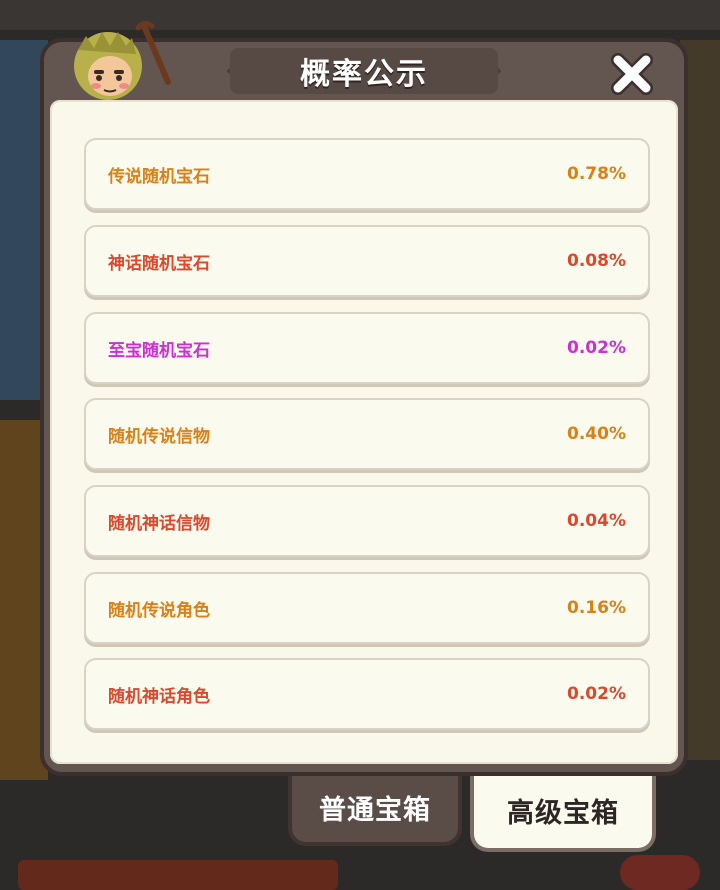  I want to click on tab-normal-chest: 普通宝箱, so click(375, 809).